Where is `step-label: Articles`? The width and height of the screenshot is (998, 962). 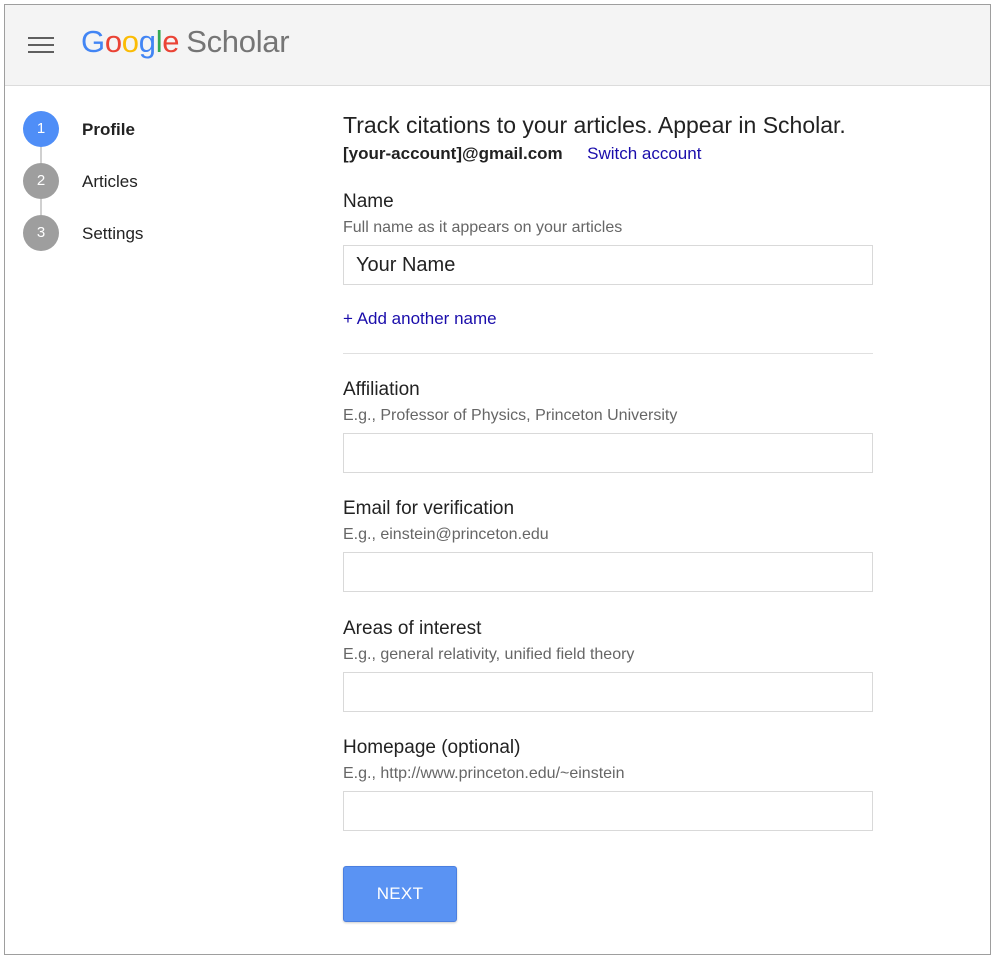
step-label: Articles is located at coordinates (110, 181).